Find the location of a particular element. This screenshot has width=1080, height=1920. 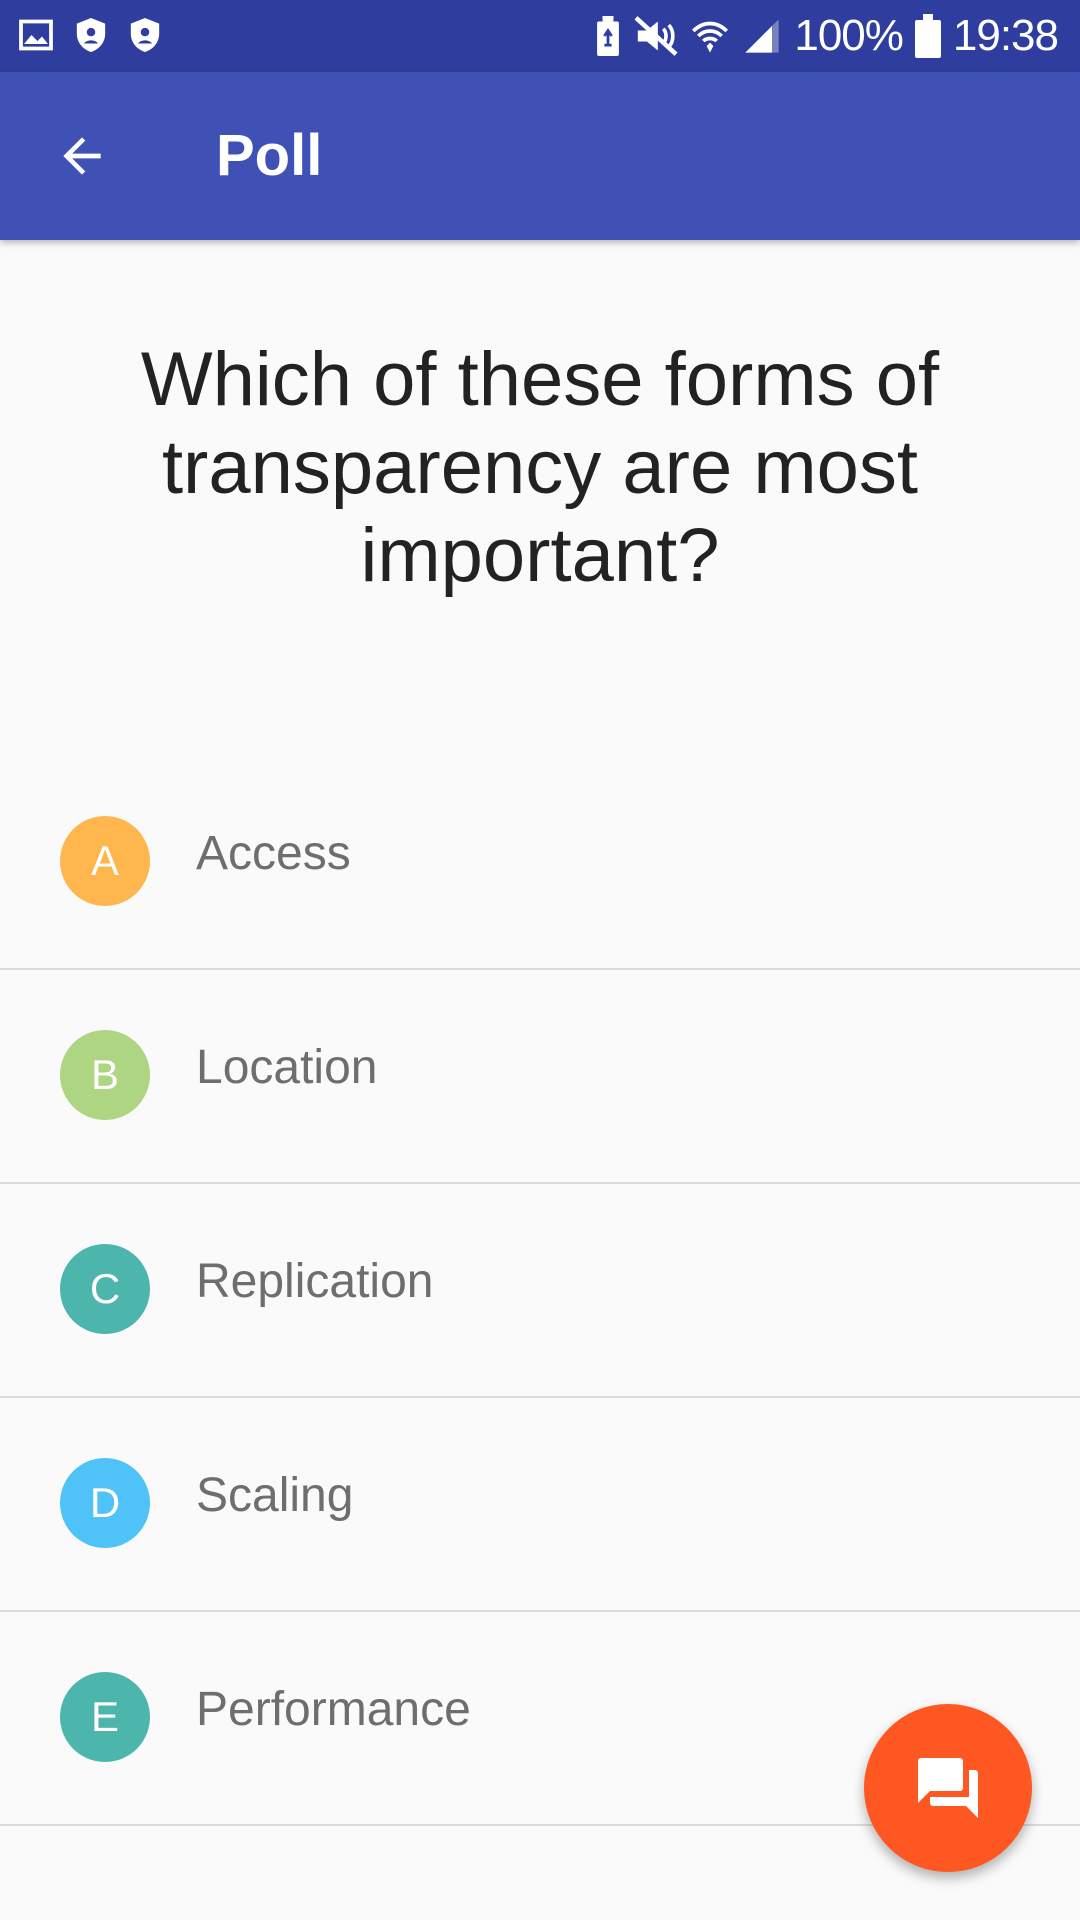

poll-option-c: C Replication is located at coordinates (540, 1291).